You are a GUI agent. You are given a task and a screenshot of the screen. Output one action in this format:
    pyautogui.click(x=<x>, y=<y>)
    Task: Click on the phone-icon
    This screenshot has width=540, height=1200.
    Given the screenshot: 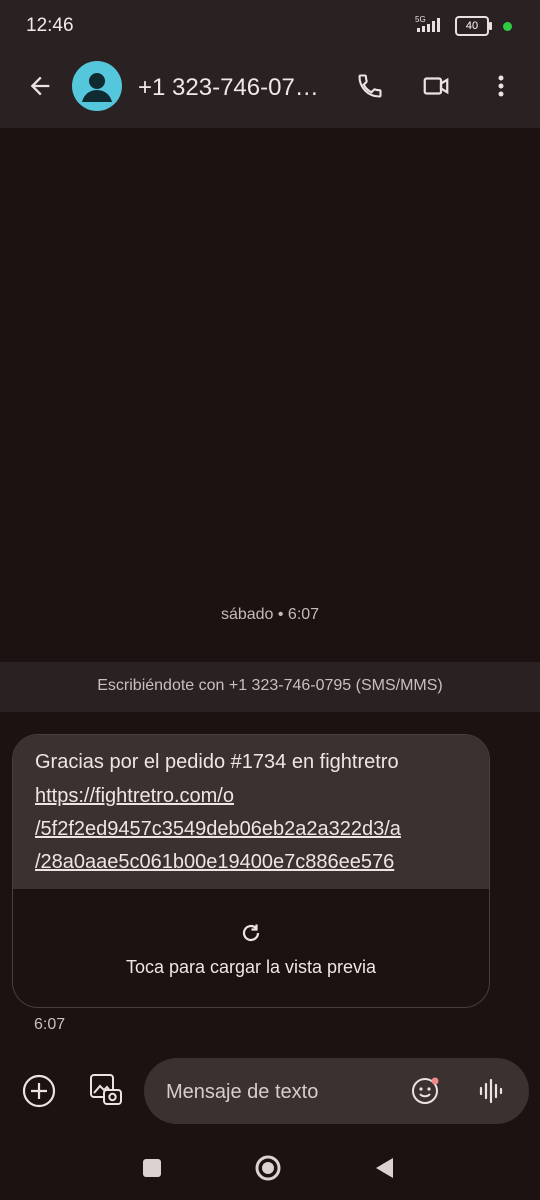 What is the action you would take?
    pyautogui.click(x=370, y=86)
    